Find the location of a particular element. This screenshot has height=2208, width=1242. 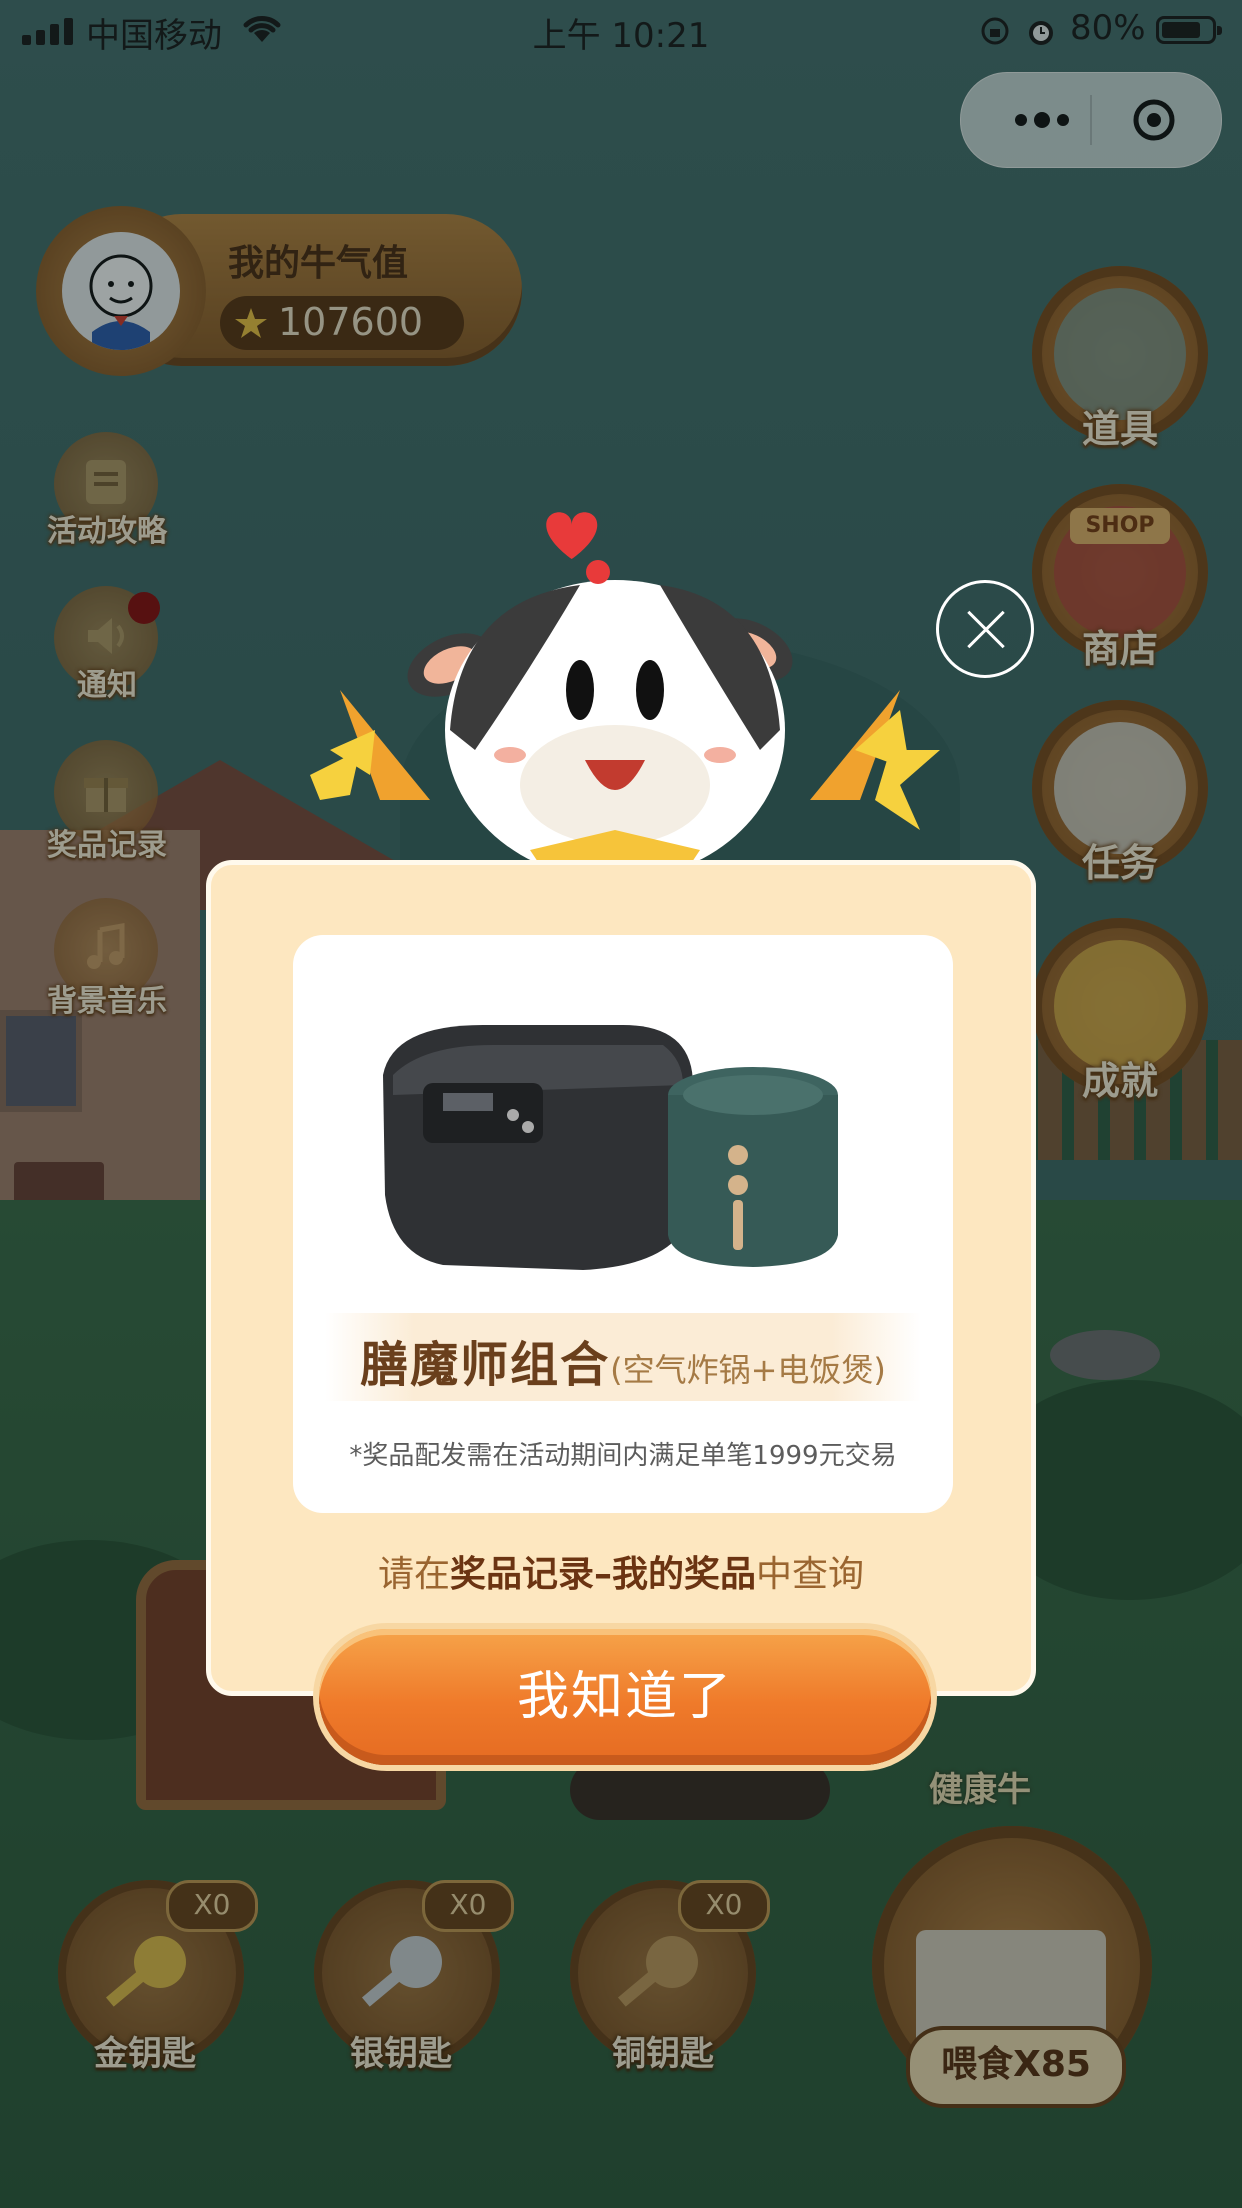

query-link-text: 奖品记录–我的奖品 is located at coordinates (602, 1574).